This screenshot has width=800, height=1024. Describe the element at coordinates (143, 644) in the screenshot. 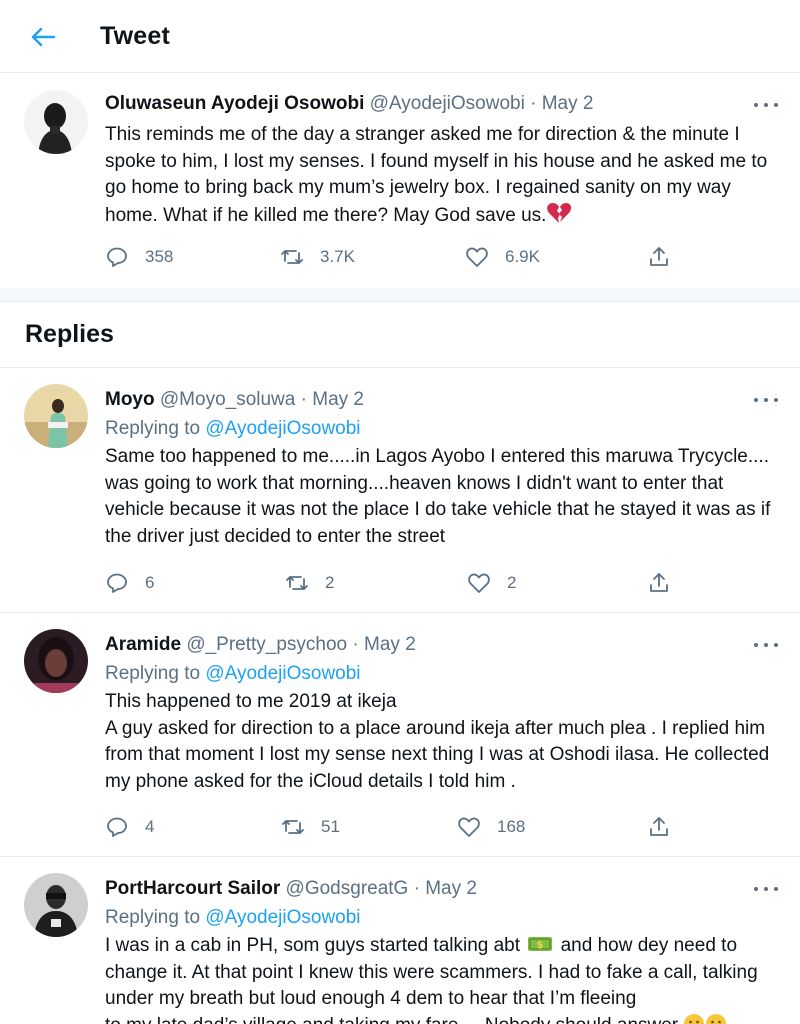

I see `author-name: Aramide` at that location.